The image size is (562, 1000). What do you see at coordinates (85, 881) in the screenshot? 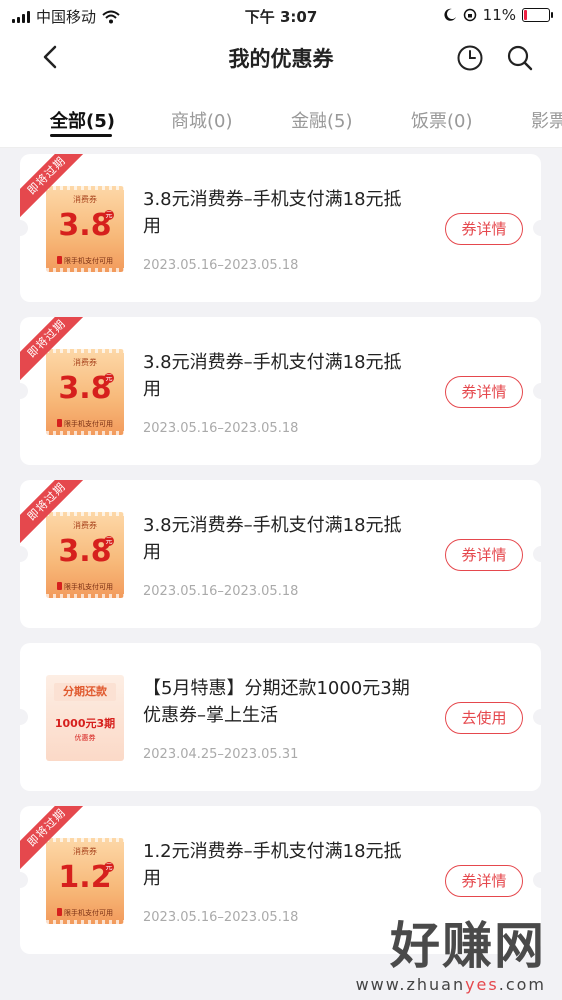
I see `coupon-image: 消费券 1.2 元 限手机支付可用` at bounding box center [85, 881].